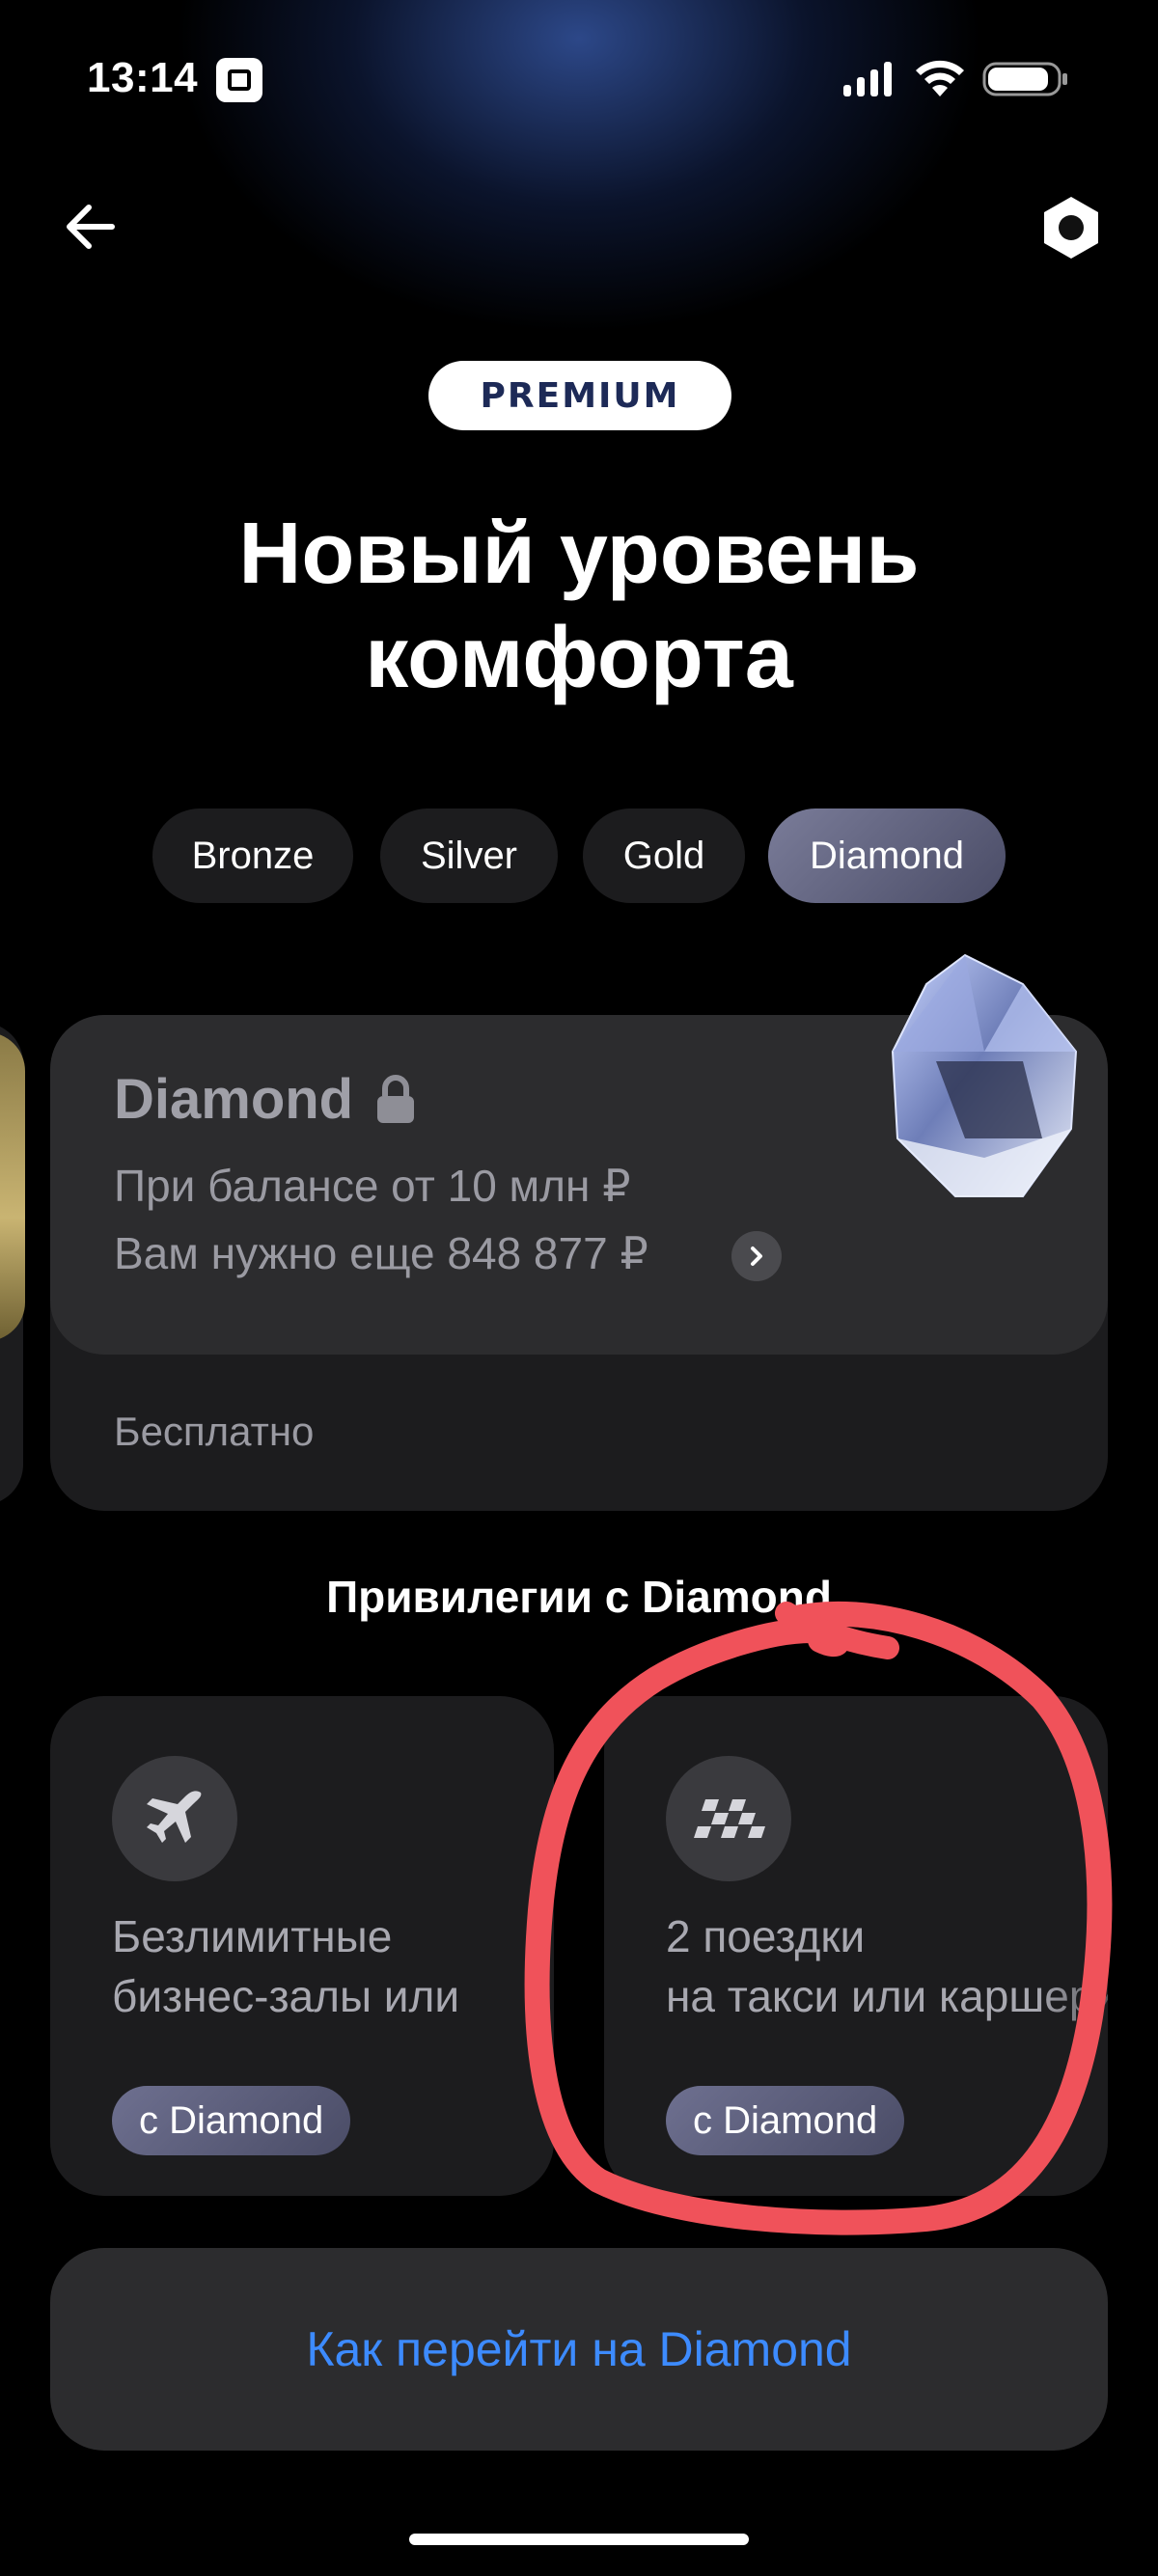  Describe the element at coordinates (887, 856) in the screenshot. I see `tab-diamond: Diamond` at that location.